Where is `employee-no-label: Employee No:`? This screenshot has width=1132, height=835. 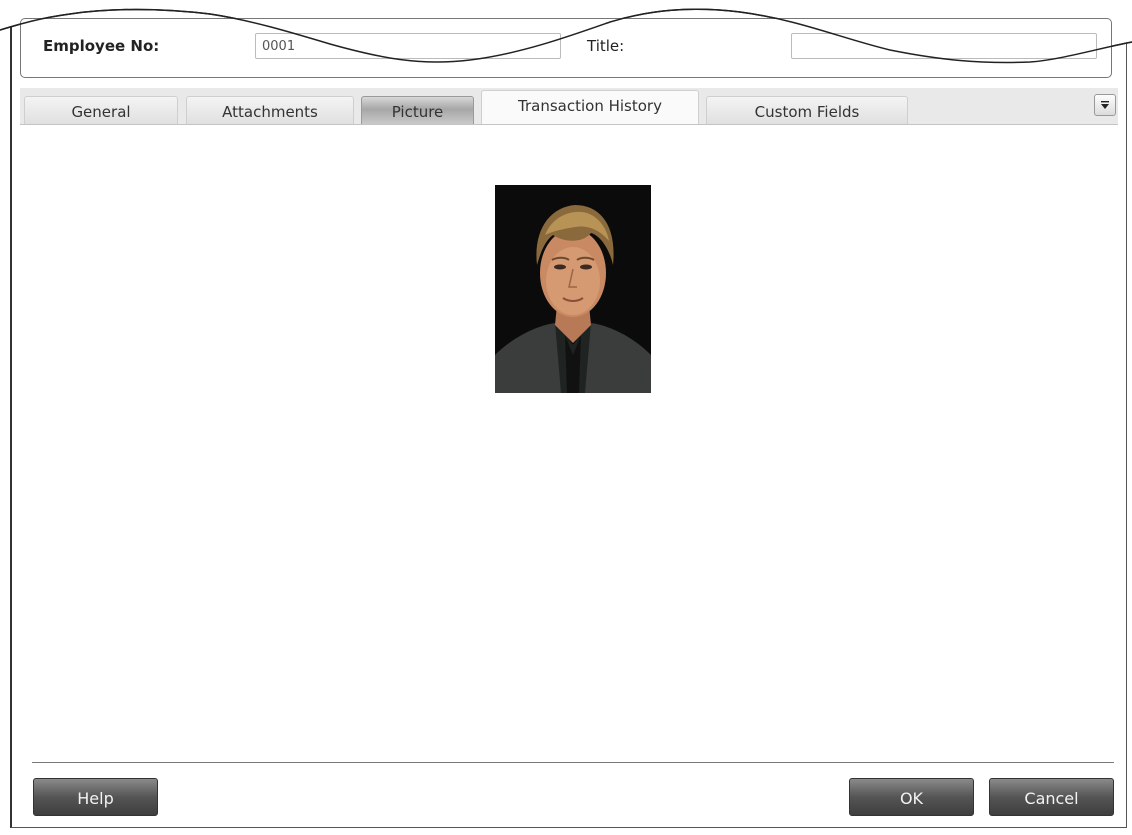 employee-no-label: Employee No: is located at coordinates (101, 46).